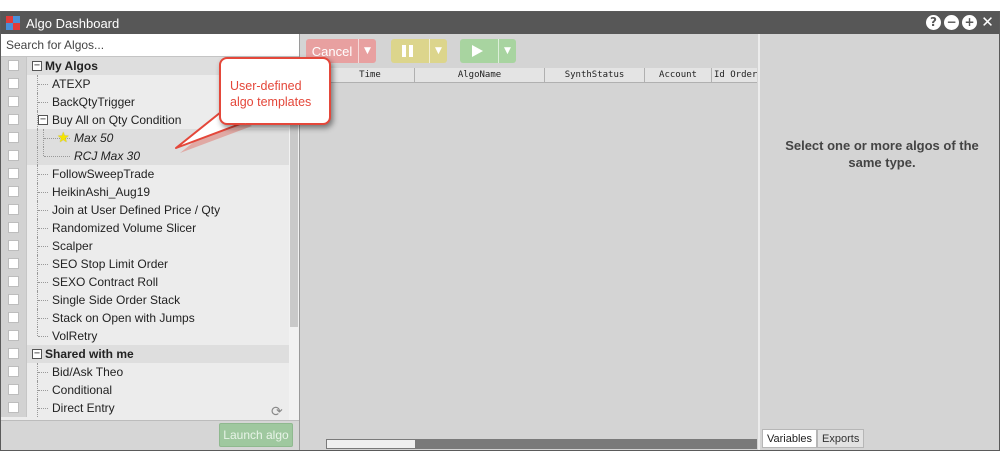 The height and width of the screenshot is (461, 1000). What do you see at coordinates (103, 174) in the screenshot?
I see `algo-label: FollowSweepTrade` at bounding box center [103, 174].